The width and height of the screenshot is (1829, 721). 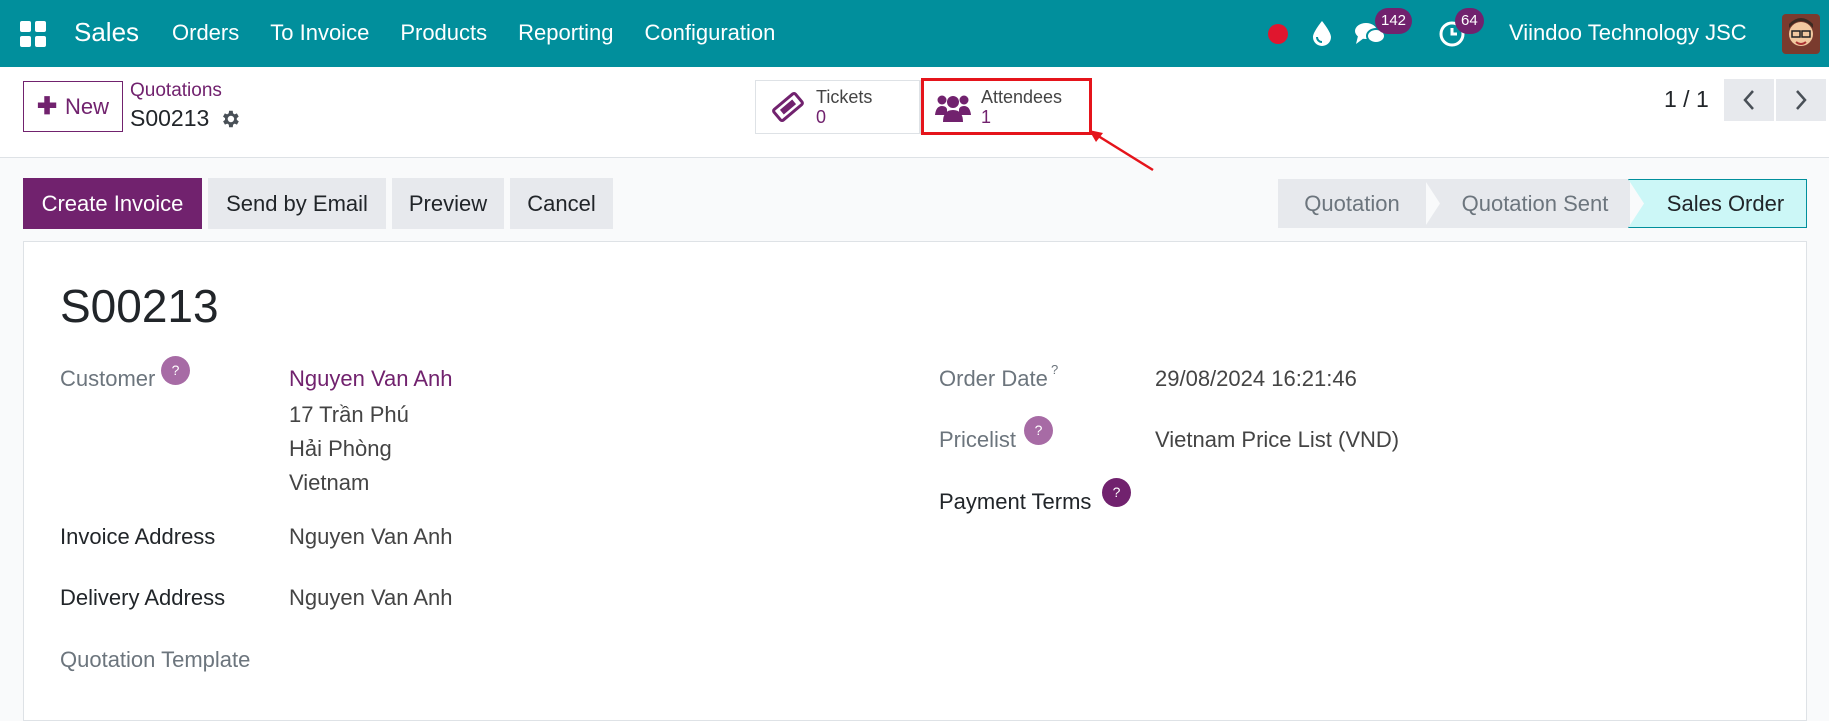 What do you see at coordinates (230, 119) in the screenshot?
I see `gear-icon` at bounding box center [230, 119].